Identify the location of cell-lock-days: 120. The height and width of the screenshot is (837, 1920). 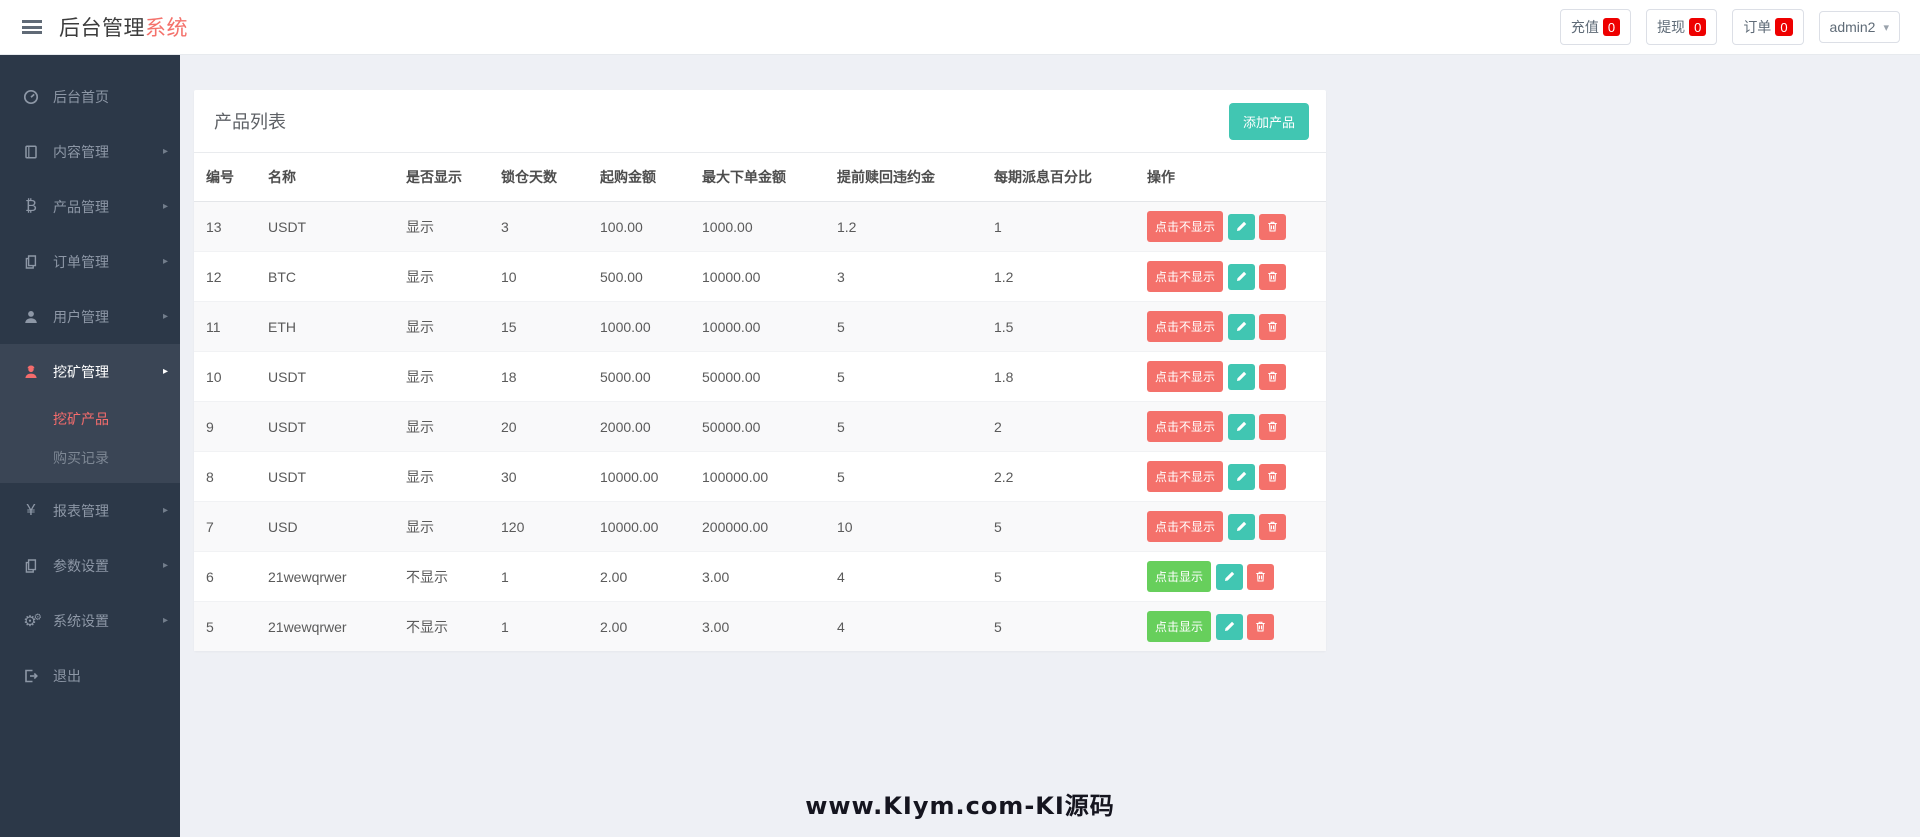
(513, 526).